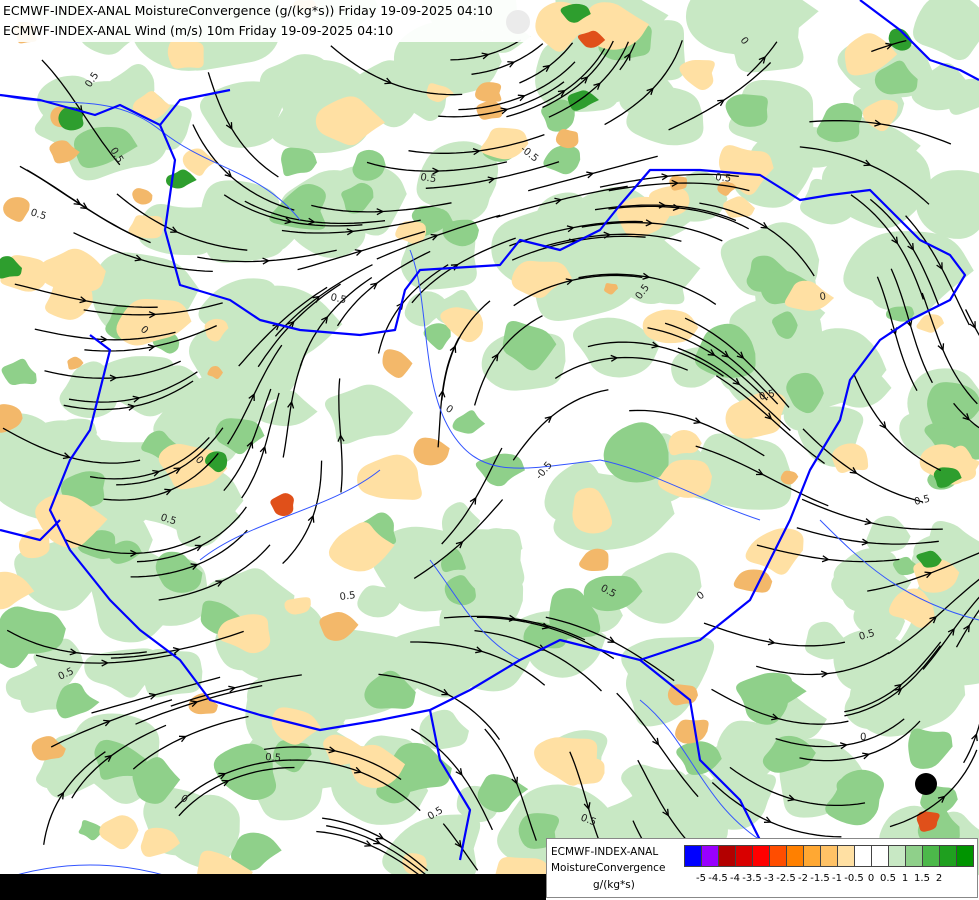  I want to click on bottom-black-bar, so click(273, 887).